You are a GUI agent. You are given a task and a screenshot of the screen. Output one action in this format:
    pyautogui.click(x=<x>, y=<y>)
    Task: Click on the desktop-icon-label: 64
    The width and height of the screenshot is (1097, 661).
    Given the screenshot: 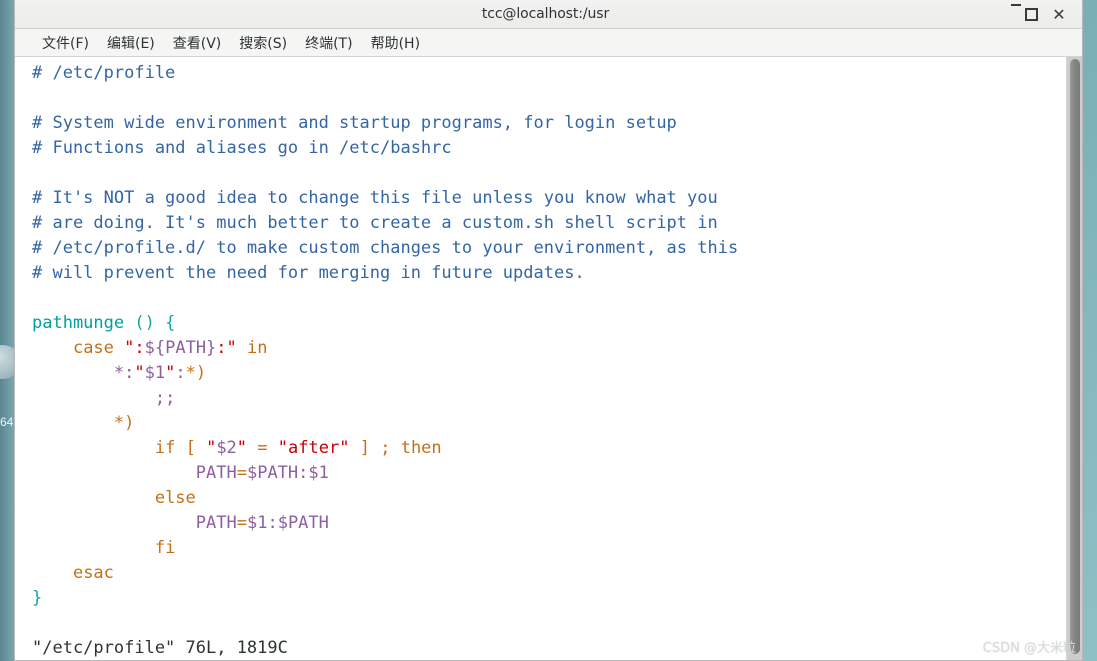 What is the action you would take?
    pyautogui.click(x=7, y=422)
    